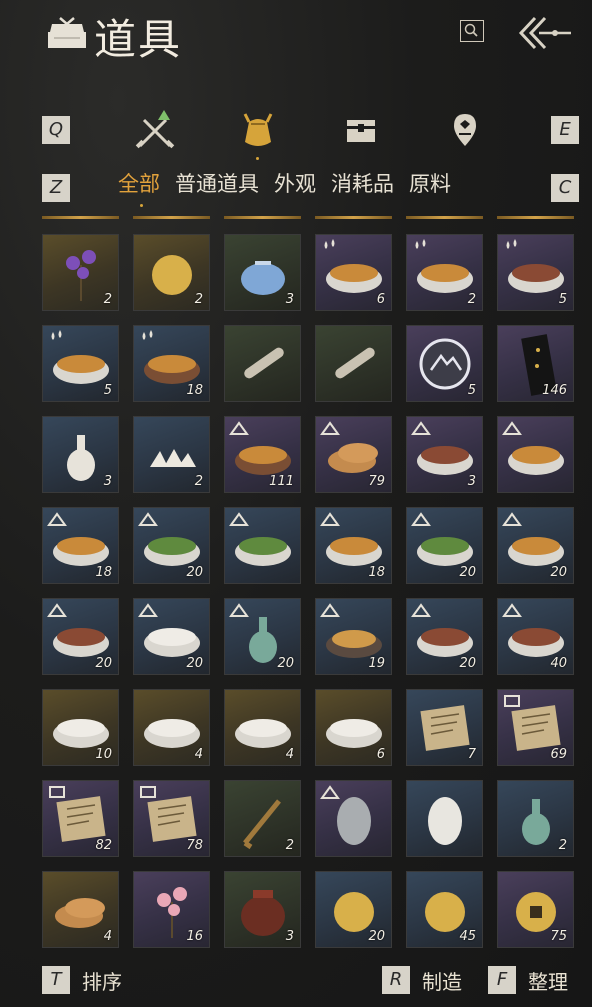 This screenshot has height=1007, width=592. I want to click on item-quantity: 5, so click(471, 390).